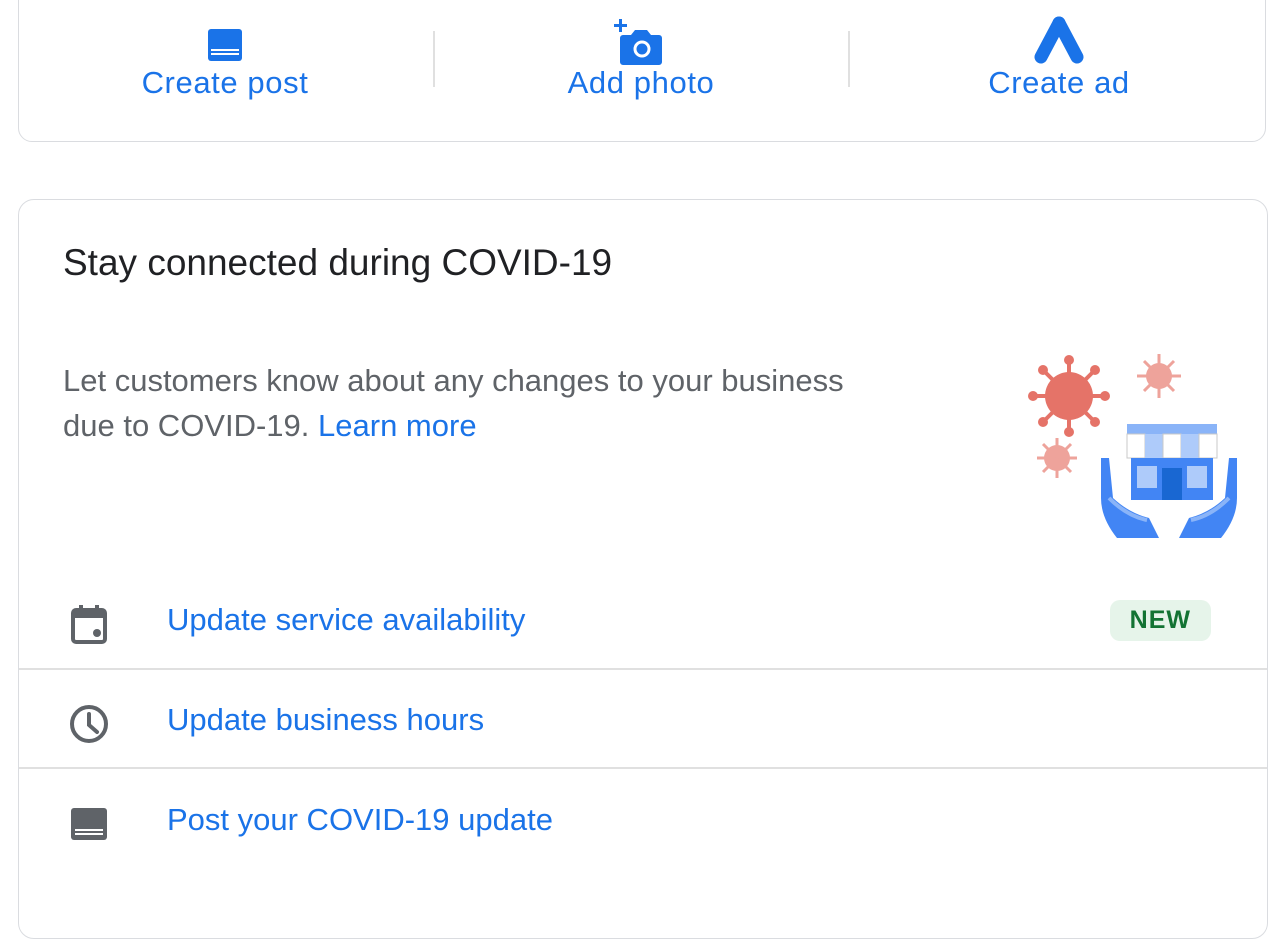 Image resolution: width=1282 pixels, height=939 pixels. I want to click on covid-card-title: Stay connected during COVID-19, so click(338, 262).